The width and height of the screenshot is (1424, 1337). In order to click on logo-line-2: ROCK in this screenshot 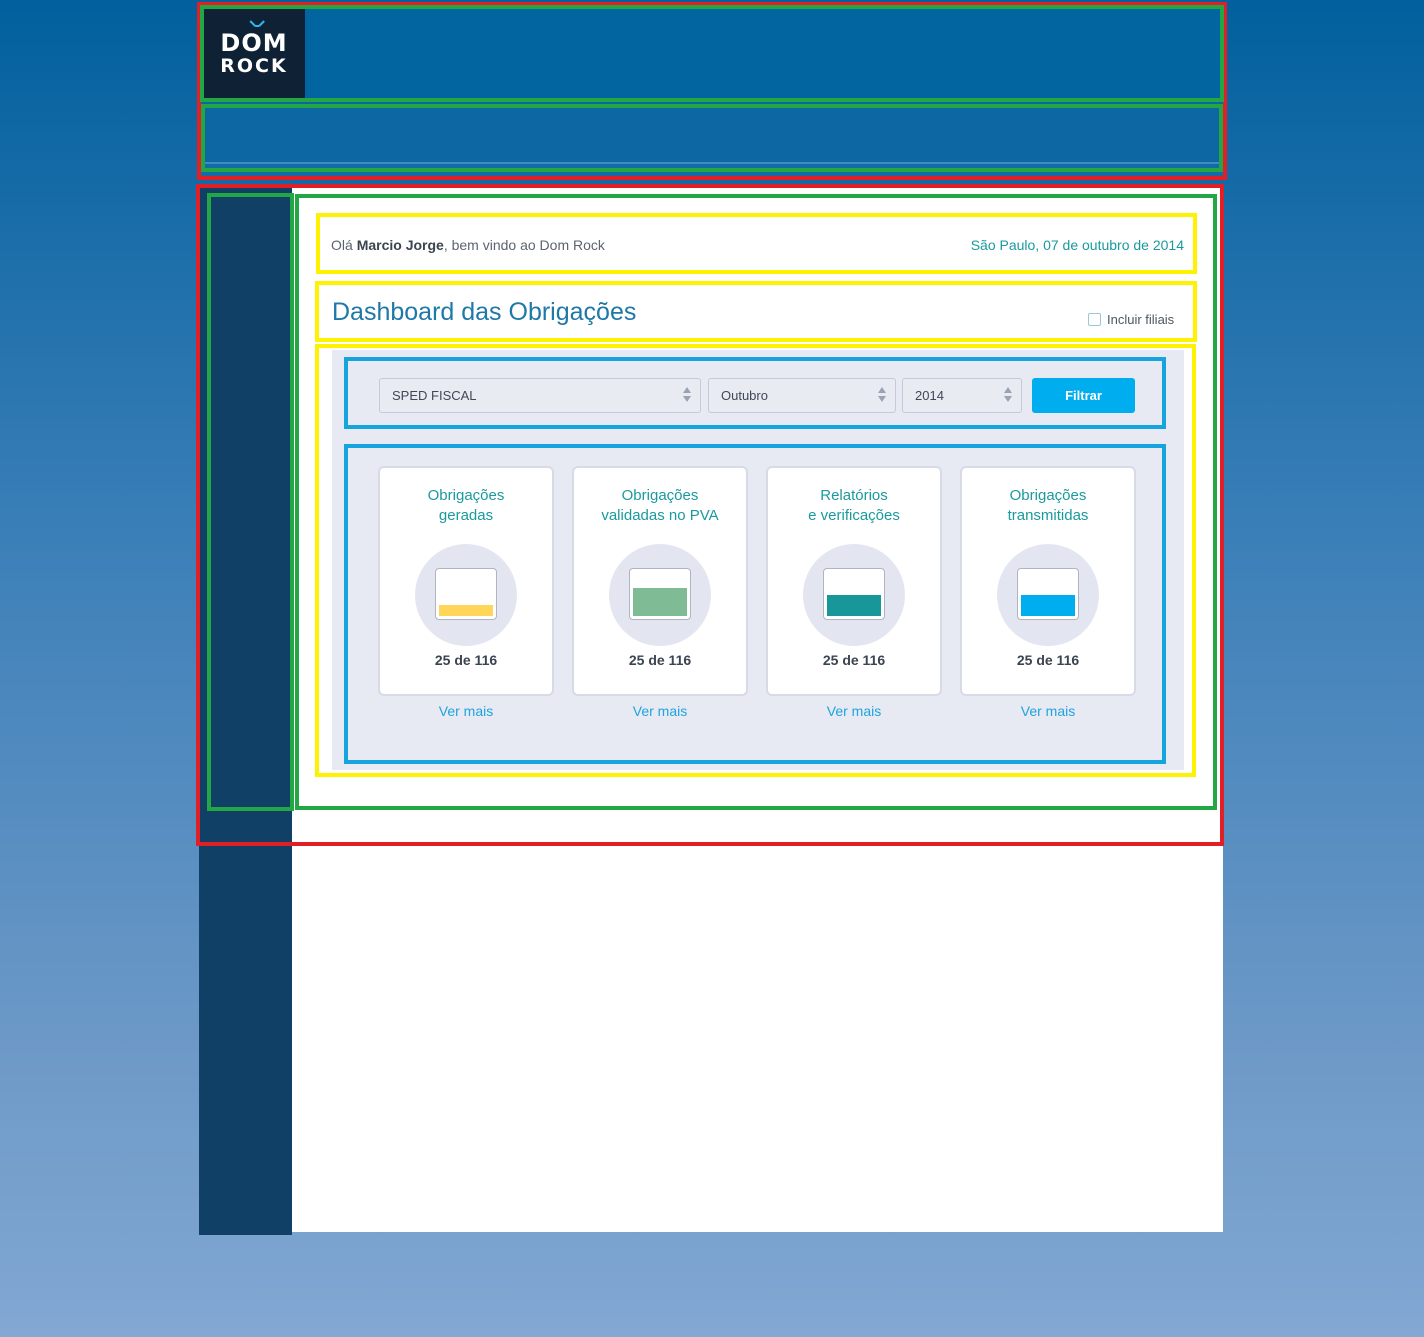, I will do `click(254, 65)`.